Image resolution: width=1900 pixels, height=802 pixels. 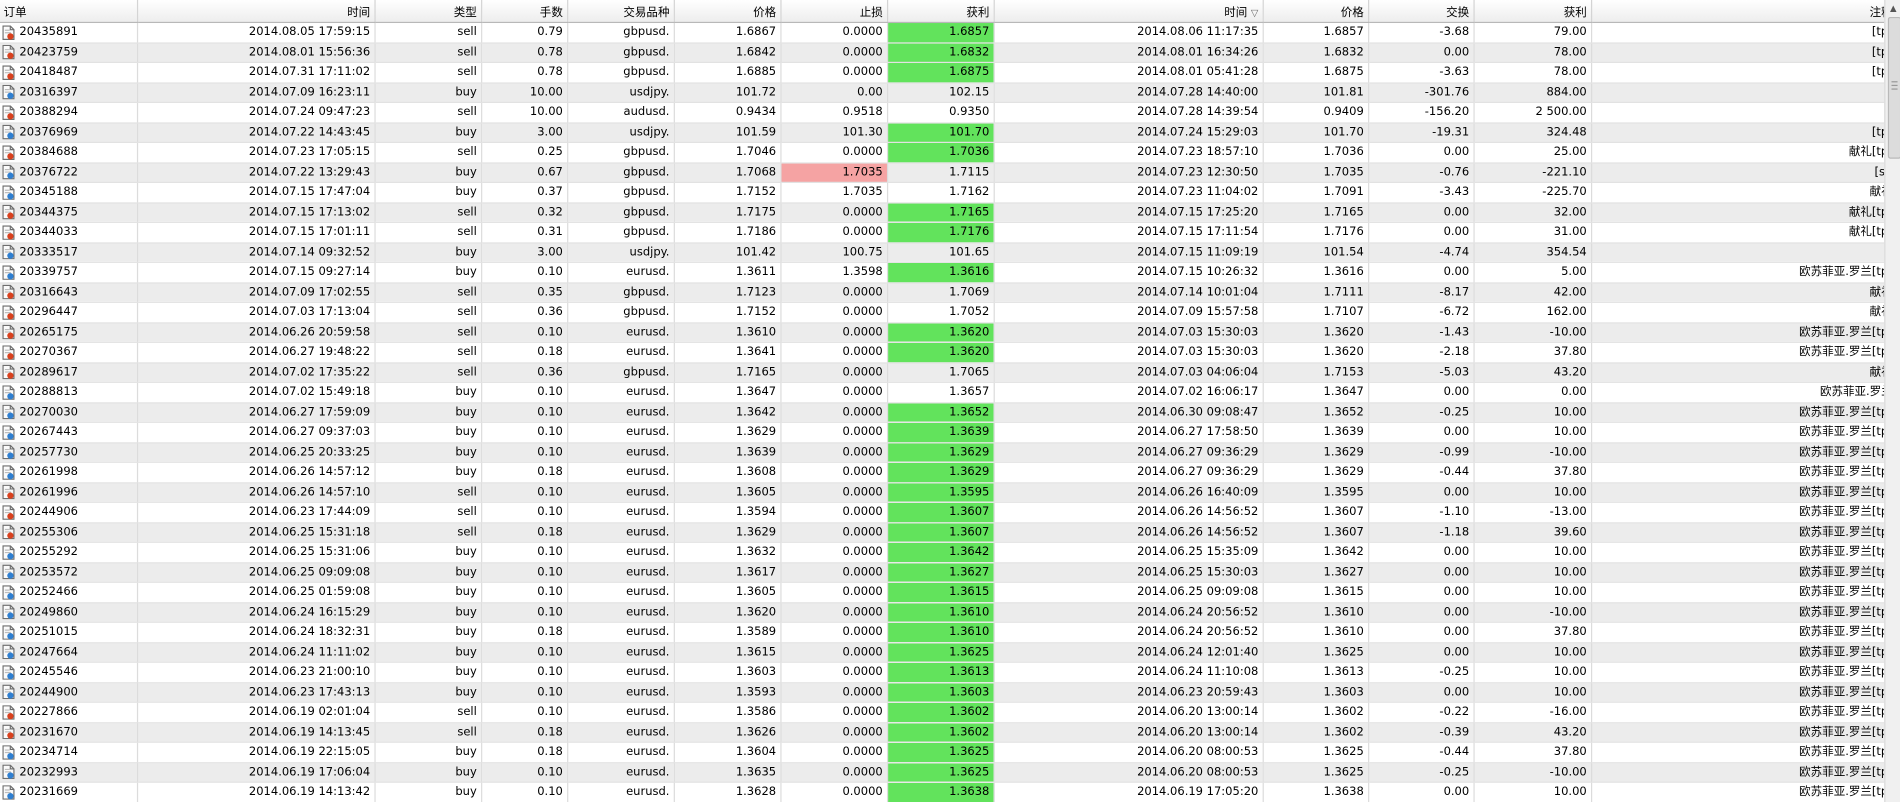 I want to click on cell-order: 20423759, so click(x=69, y=52).